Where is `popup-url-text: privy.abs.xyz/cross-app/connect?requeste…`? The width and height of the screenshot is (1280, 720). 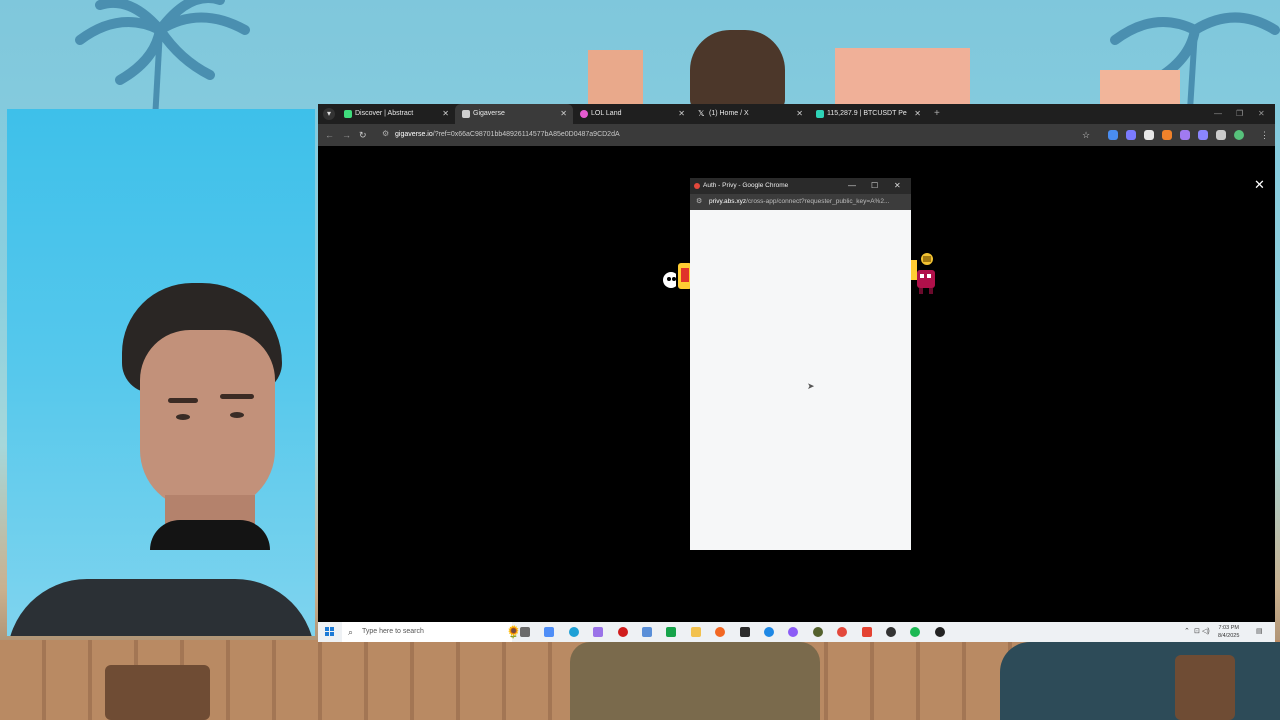
popup-url-text: privy.abs.xyz/cross-app/connect?requeste… is located at coordinates (799, 201).